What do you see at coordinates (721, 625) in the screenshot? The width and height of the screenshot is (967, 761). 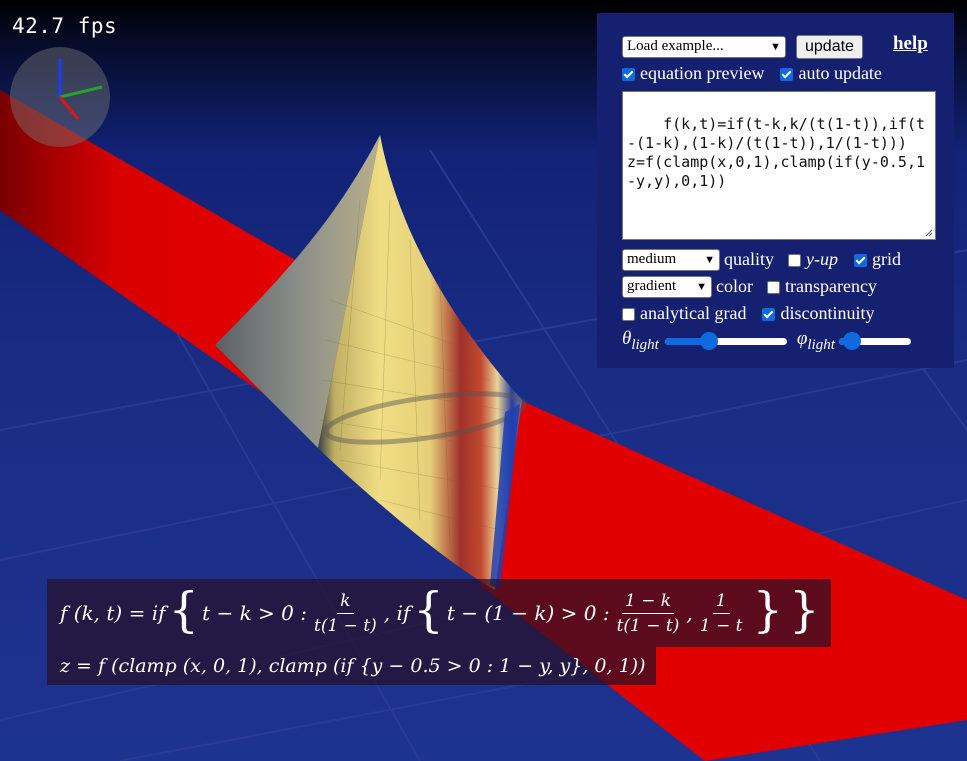 I see `fraction-3-denominator: 1 − t` at bounding box center [721, 625].